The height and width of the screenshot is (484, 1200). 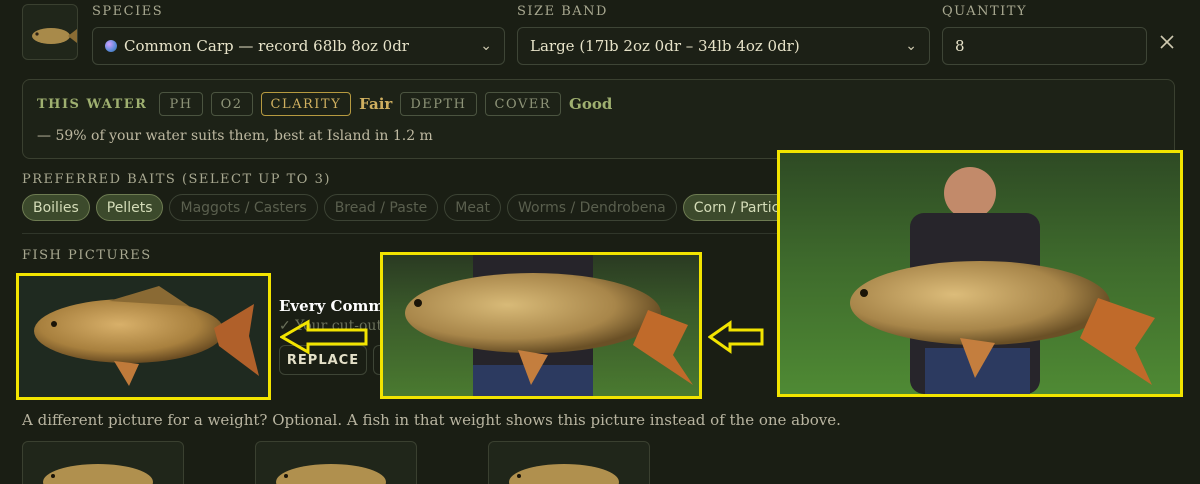 What do you see at coordinates (562, 11) in the screenshot?
I see `size-band-label: SIZE BAND` at bounding box center [562, 11].